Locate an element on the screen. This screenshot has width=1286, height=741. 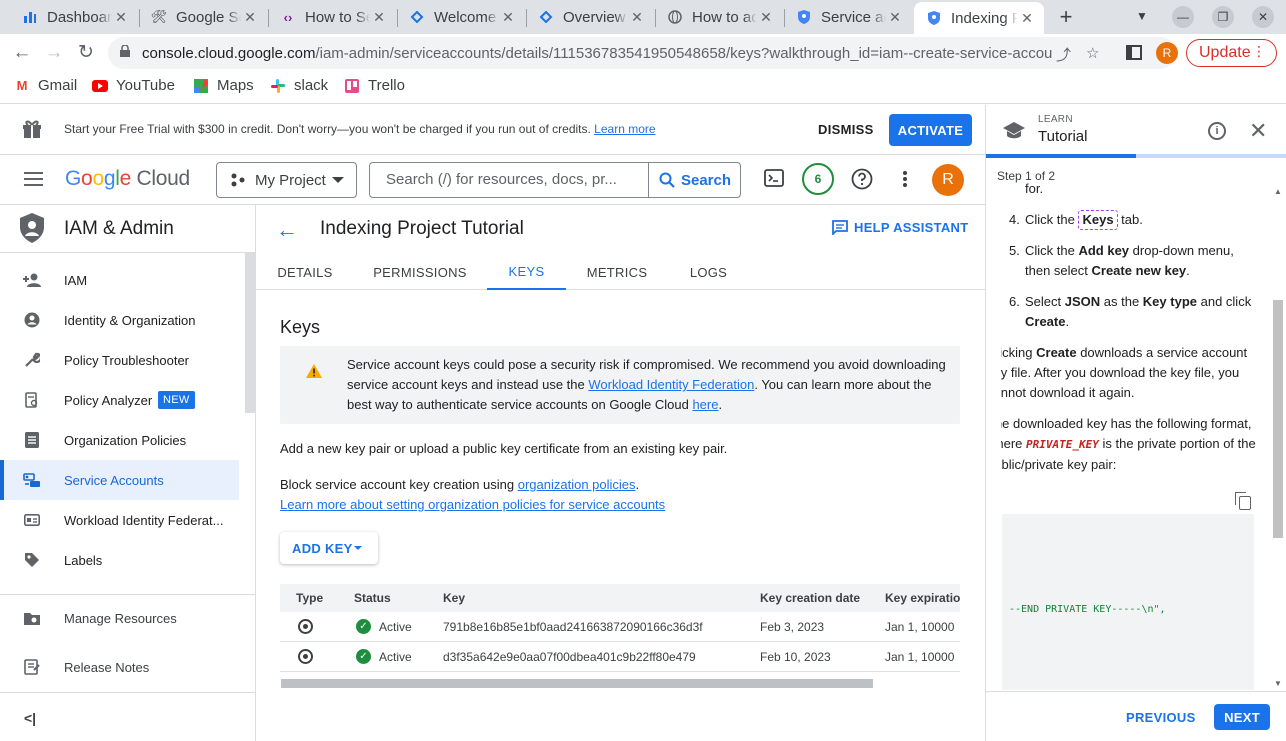
learn-more-link: Learn more is located at coordinates (624, 129).